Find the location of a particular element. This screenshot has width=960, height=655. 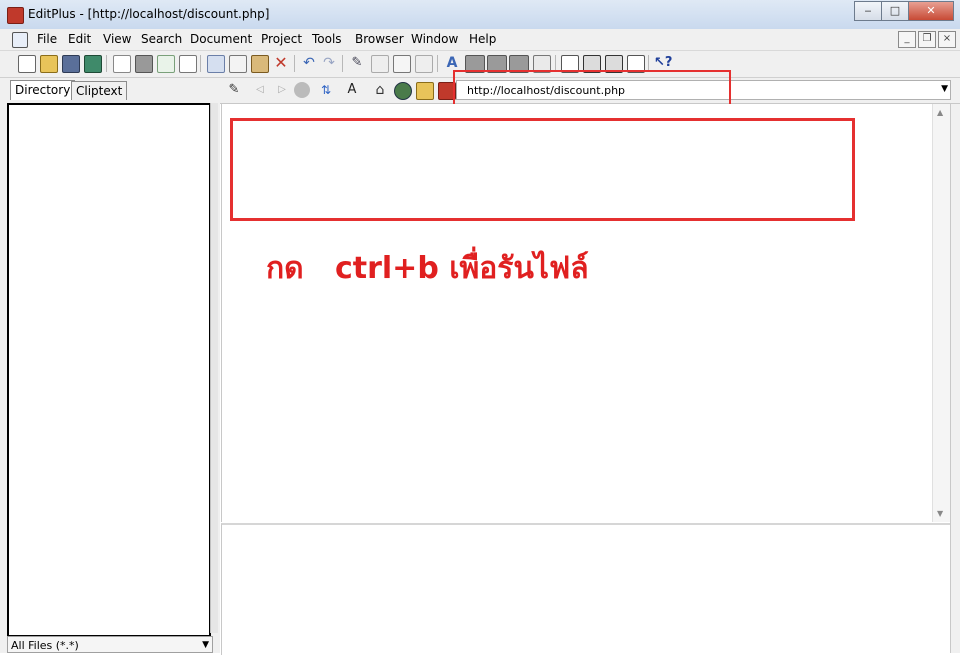

menu-search: Search is located at coordinates (161, 39).